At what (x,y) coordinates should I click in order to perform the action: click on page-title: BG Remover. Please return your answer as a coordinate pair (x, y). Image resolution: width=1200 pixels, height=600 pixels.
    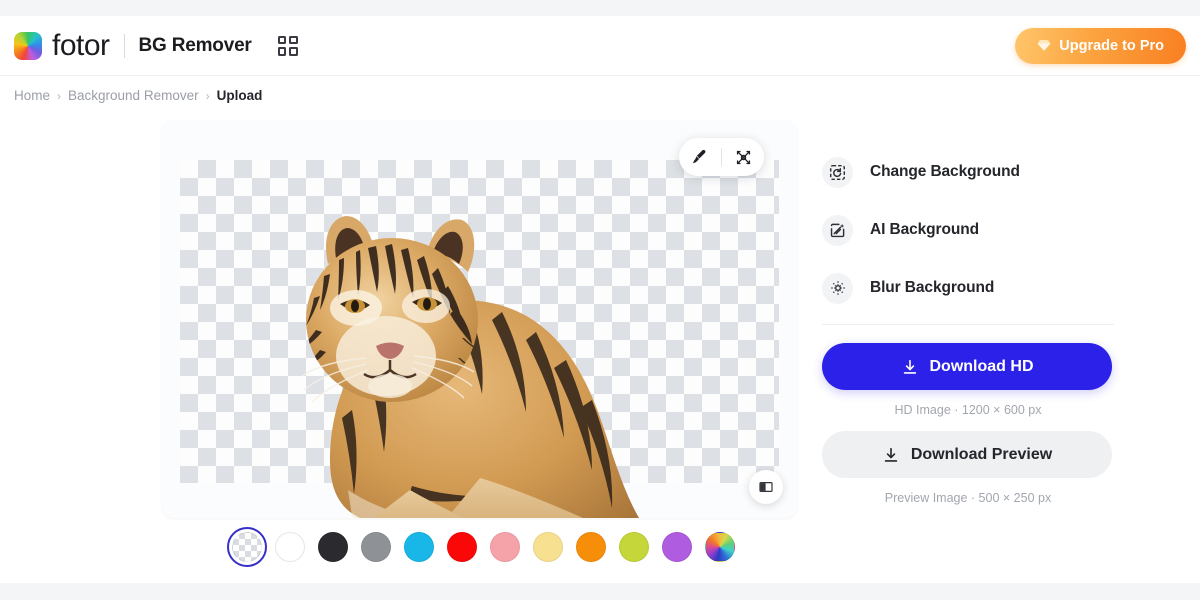
    Looking at the image, I should click on (195, 45).